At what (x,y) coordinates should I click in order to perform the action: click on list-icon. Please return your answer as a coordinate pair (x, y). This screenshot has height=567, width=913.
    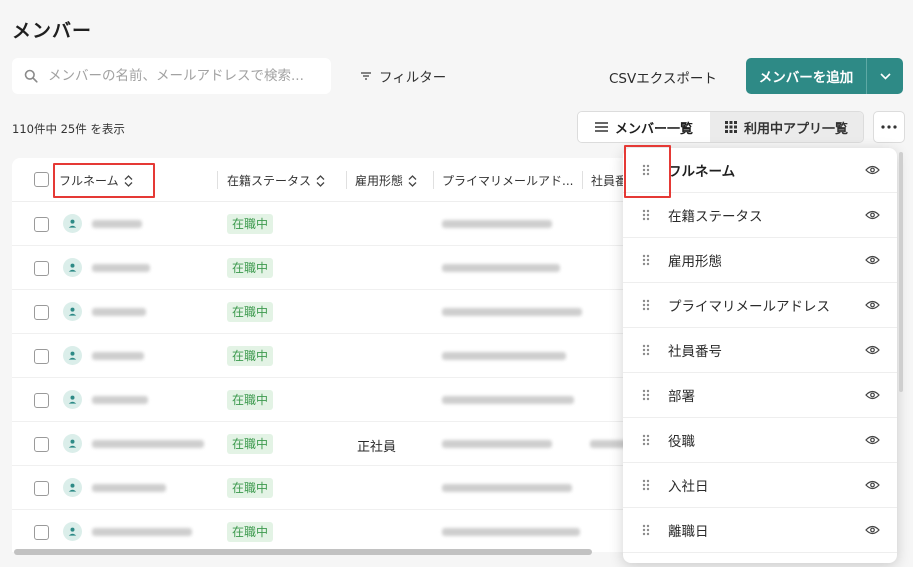
    Looking at the image, I should click on (601, 127).